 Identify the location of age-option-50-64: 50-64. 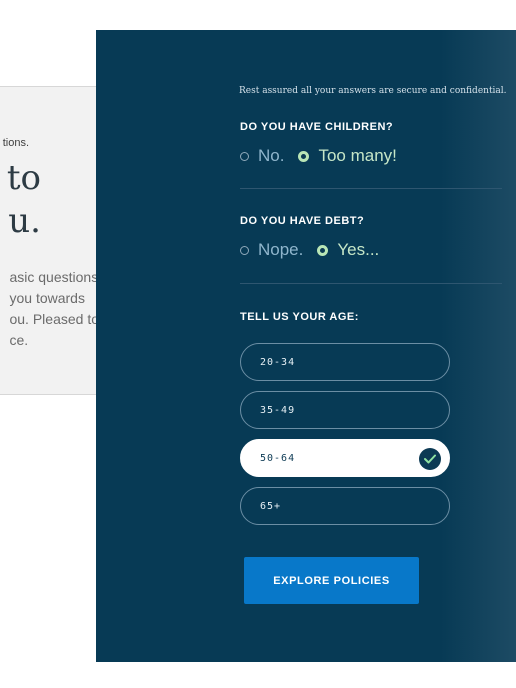
(345, 458).